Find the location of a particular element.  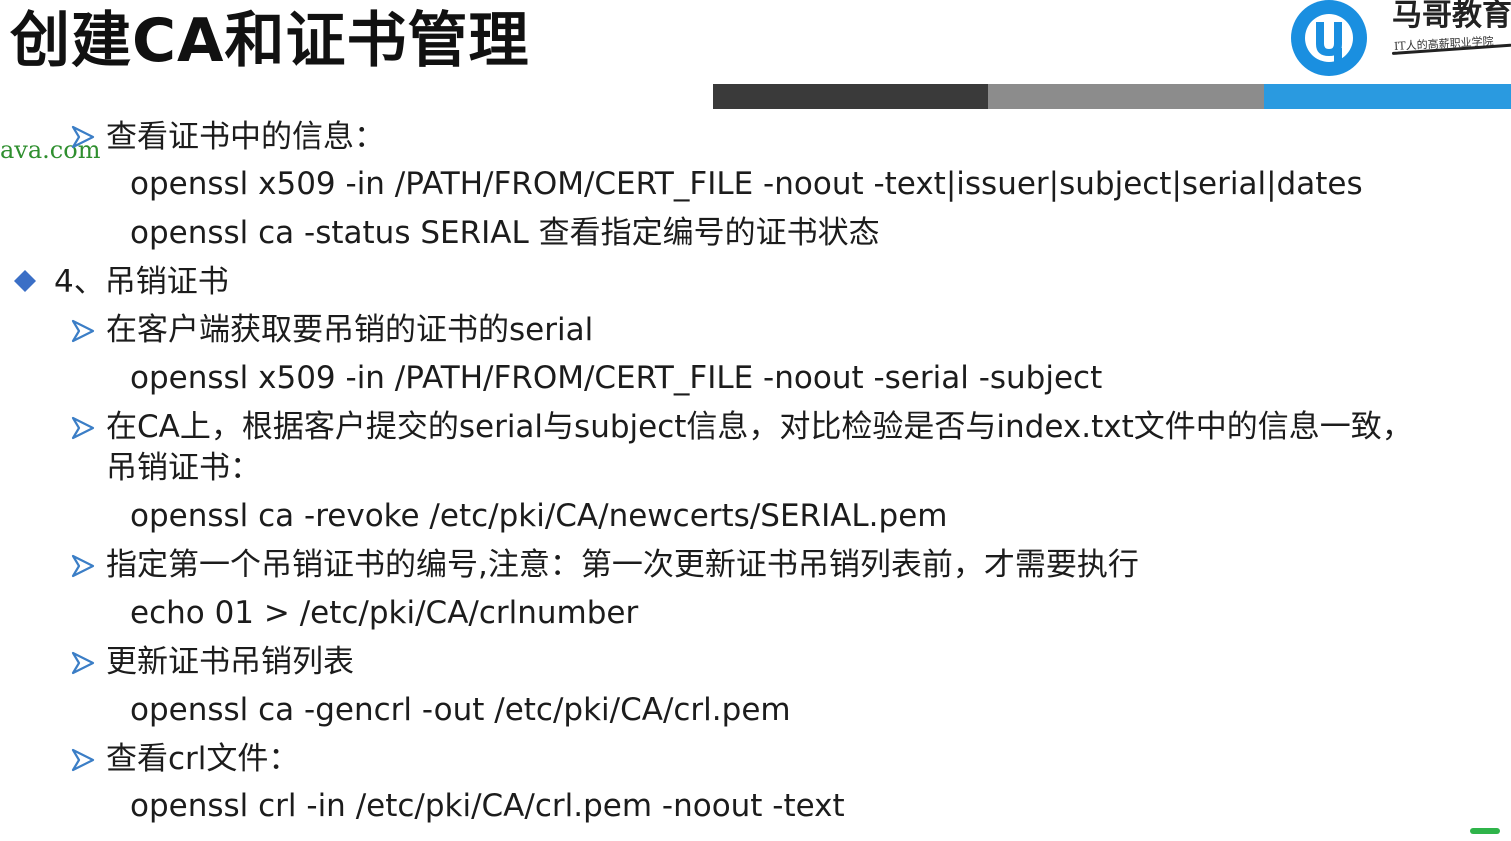

bullet-view-crl: 查看crl文件： is located at coordinates (203, 759).